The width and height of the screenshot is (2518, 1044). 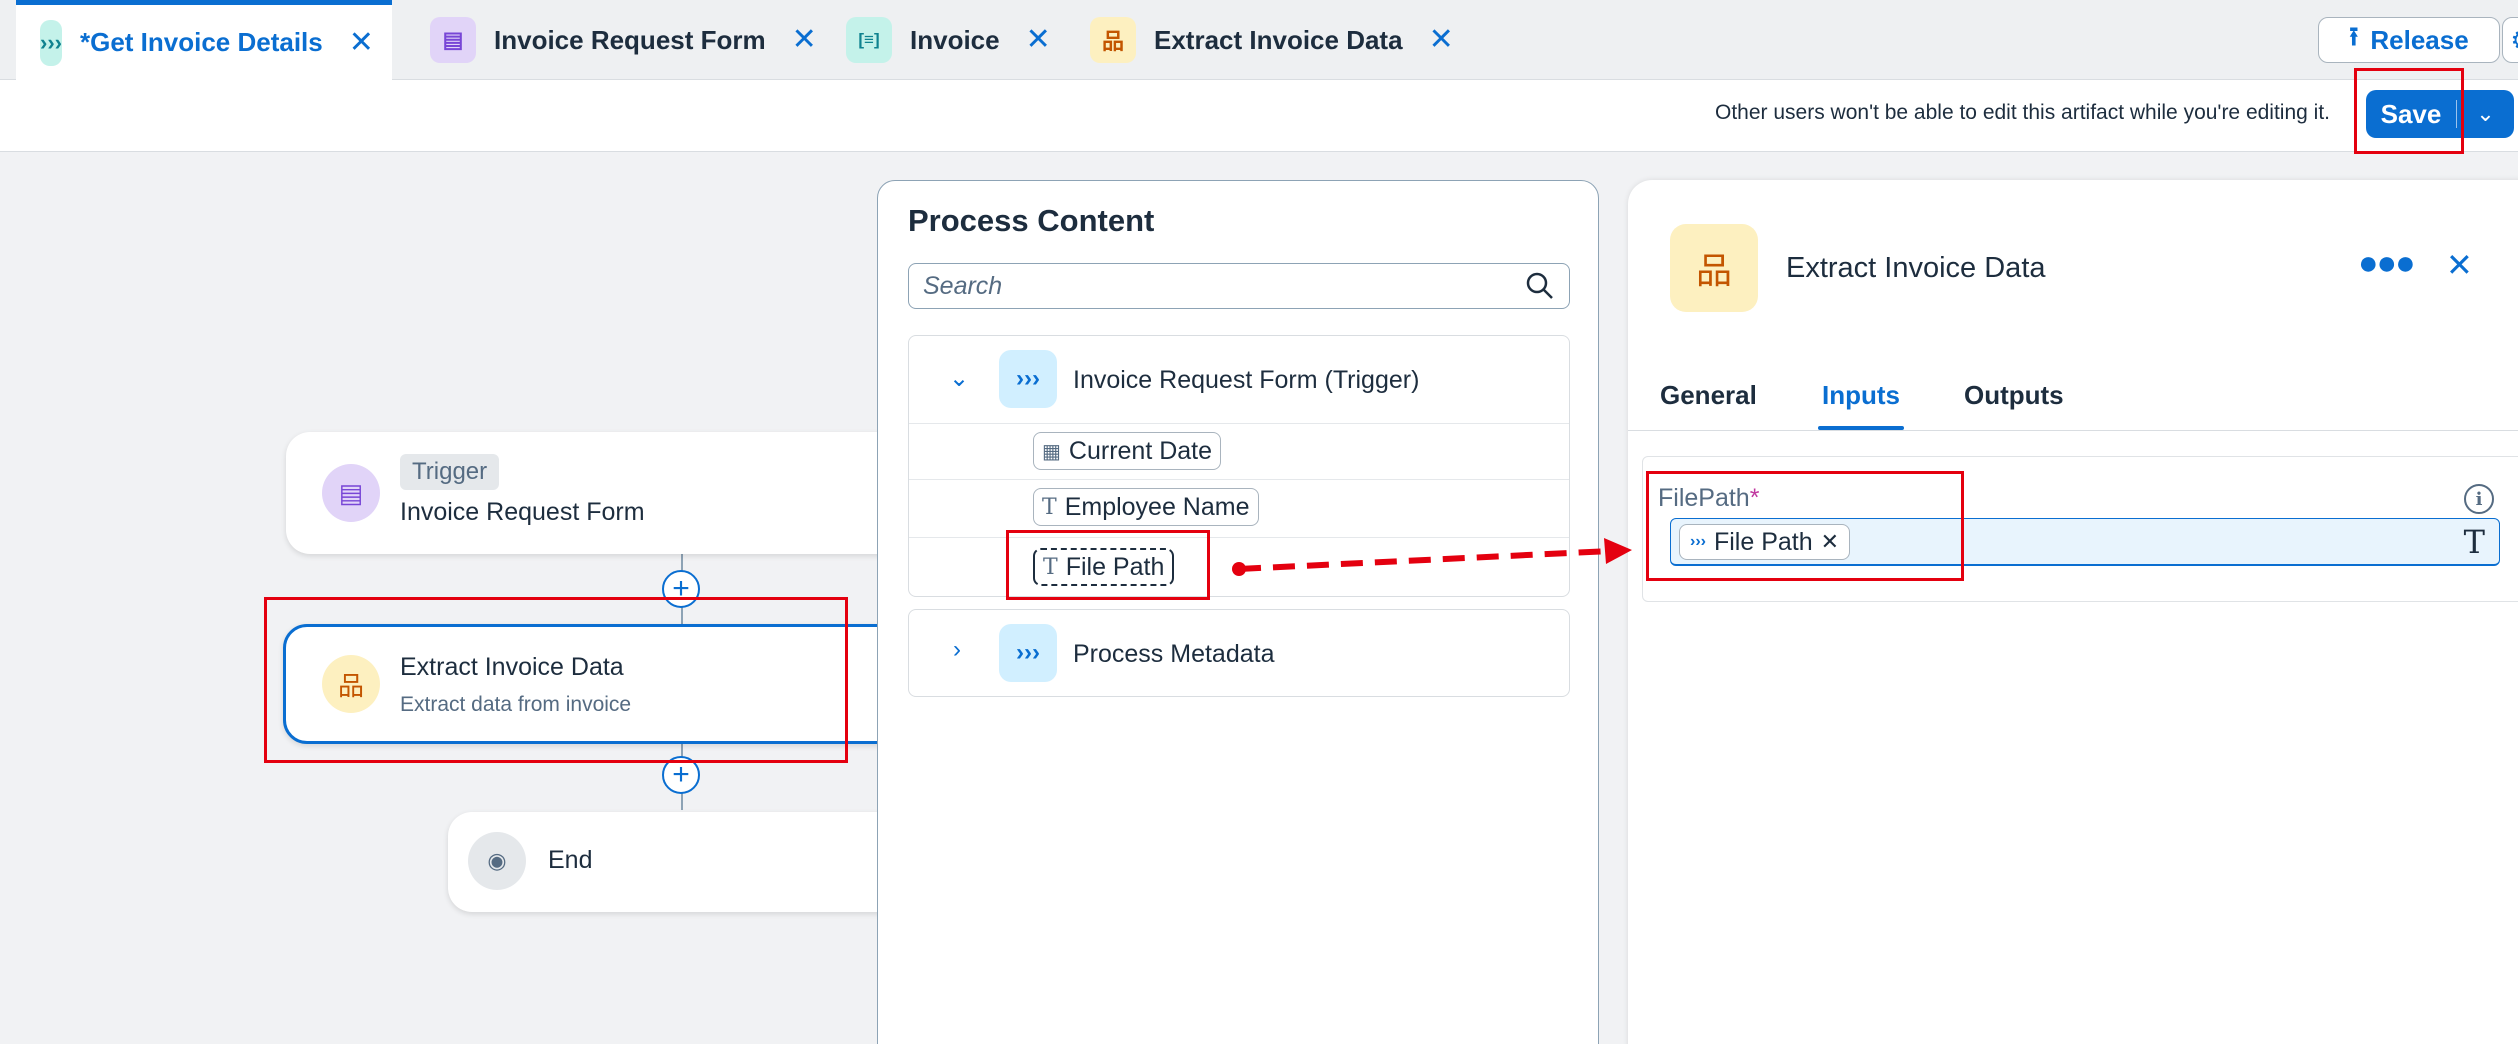 I want to click on drag-arrow, so click(x=1432, y=557).